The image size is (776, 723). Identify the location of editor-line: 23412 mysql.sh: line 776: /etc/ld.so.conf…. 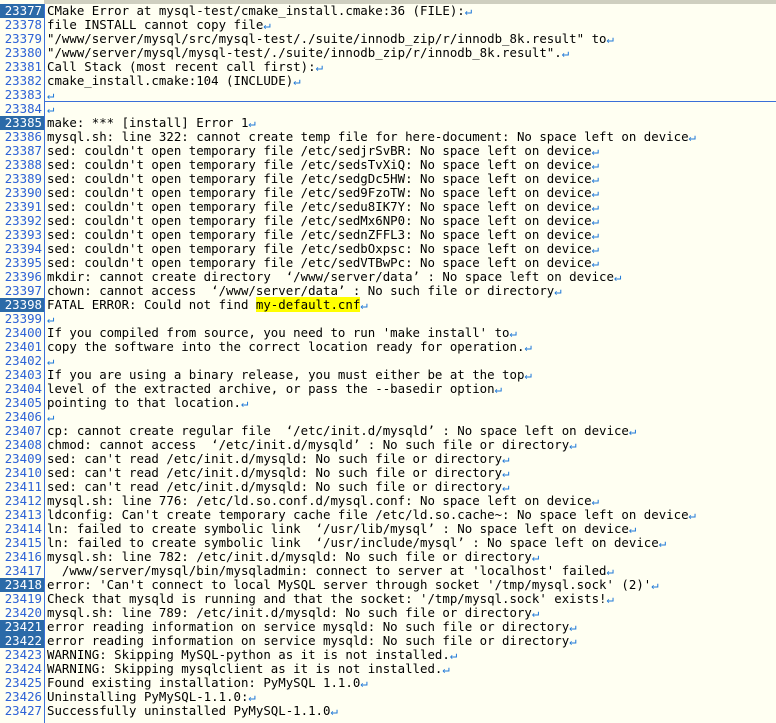
(388, 501).